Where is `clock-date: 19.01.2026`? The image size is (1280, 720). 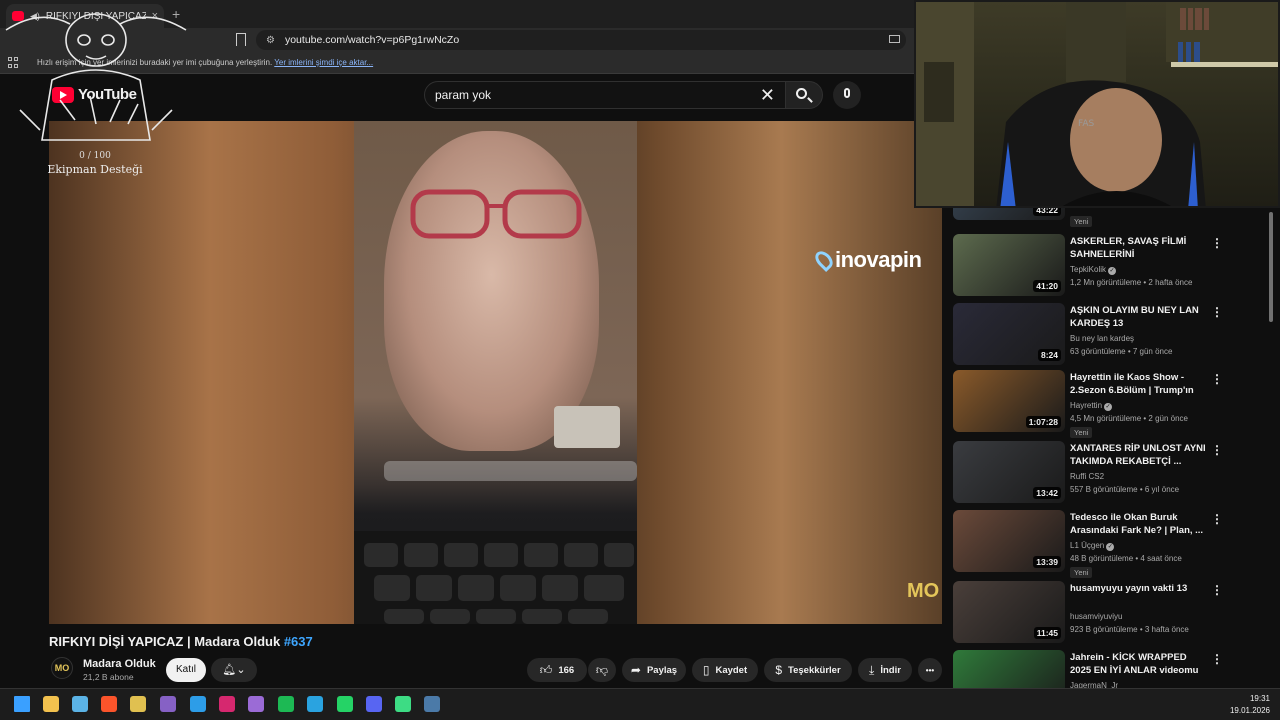
clock-date: 19.01.2026 is located at coordinates (1246, 710).